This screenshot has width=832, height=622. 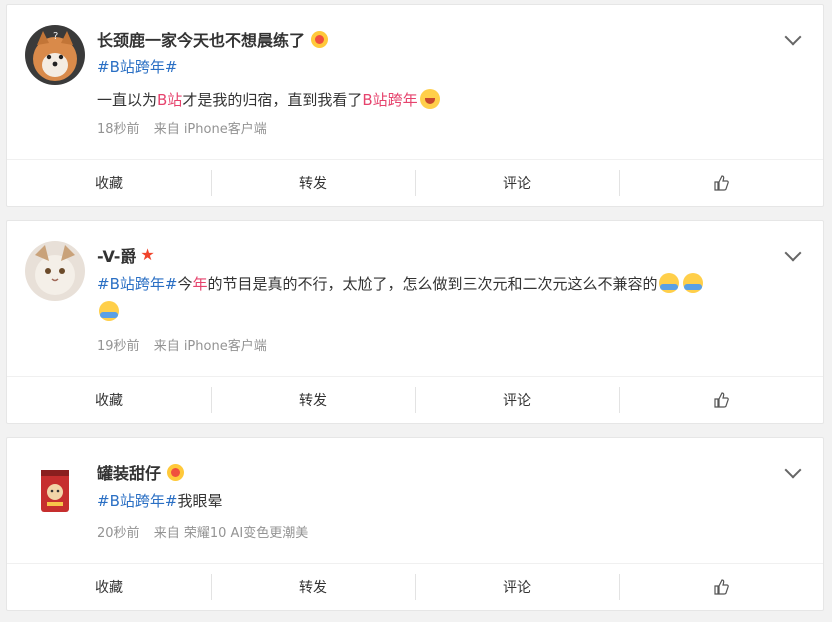 I want to click on highlight-link: B站跨年, so click(x=389, y=100).